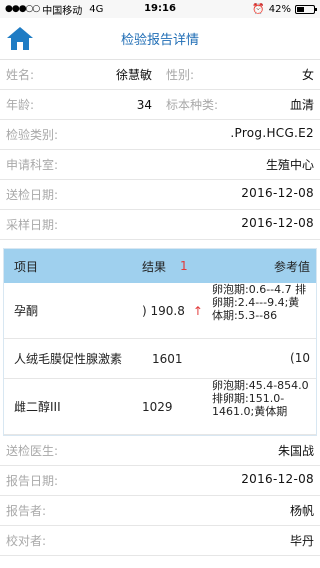 The width and height of the screenshot is (320, 568). I want to click on status-bar: ●●●○○ 中国移动 4G 19:16 ⏰ 42%, so click(160, 9).